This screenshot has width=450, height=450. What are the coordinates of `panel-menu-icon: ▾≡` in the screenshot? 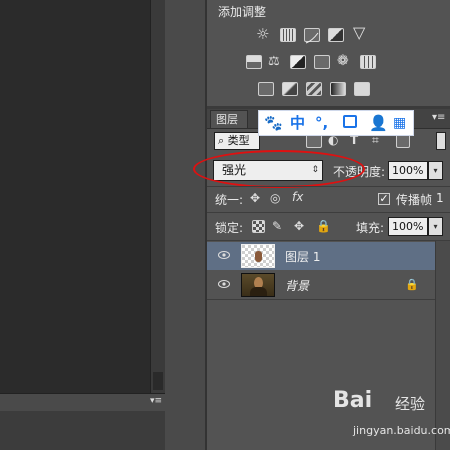 It's located at (157, 401).